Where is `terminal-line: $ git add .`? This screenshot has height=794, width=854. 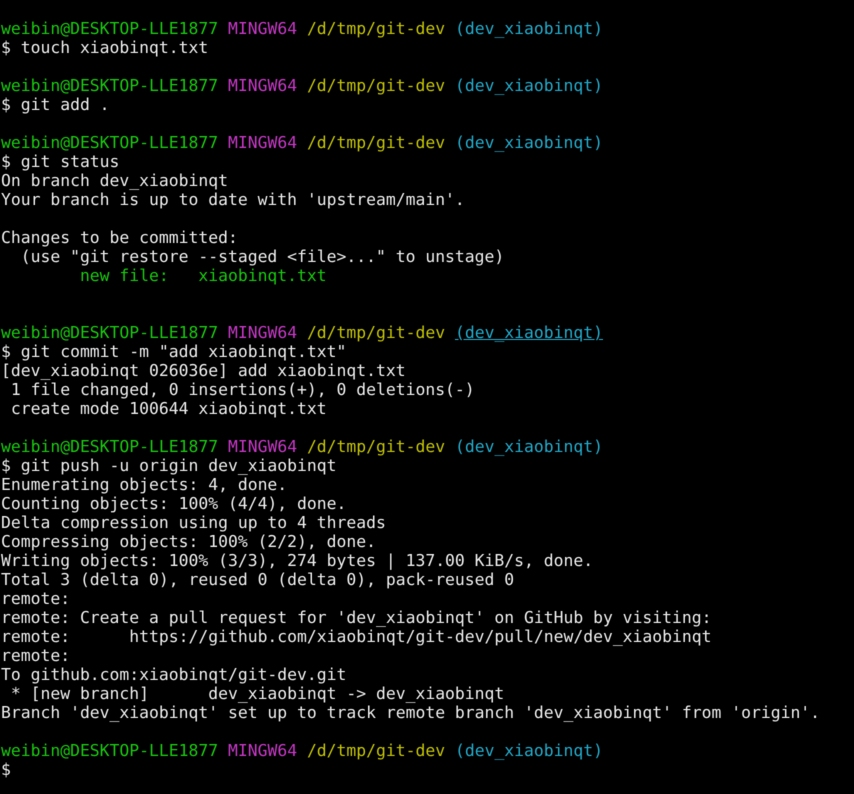 terminal-line: $ git add . is located at coordinates (55, 104).